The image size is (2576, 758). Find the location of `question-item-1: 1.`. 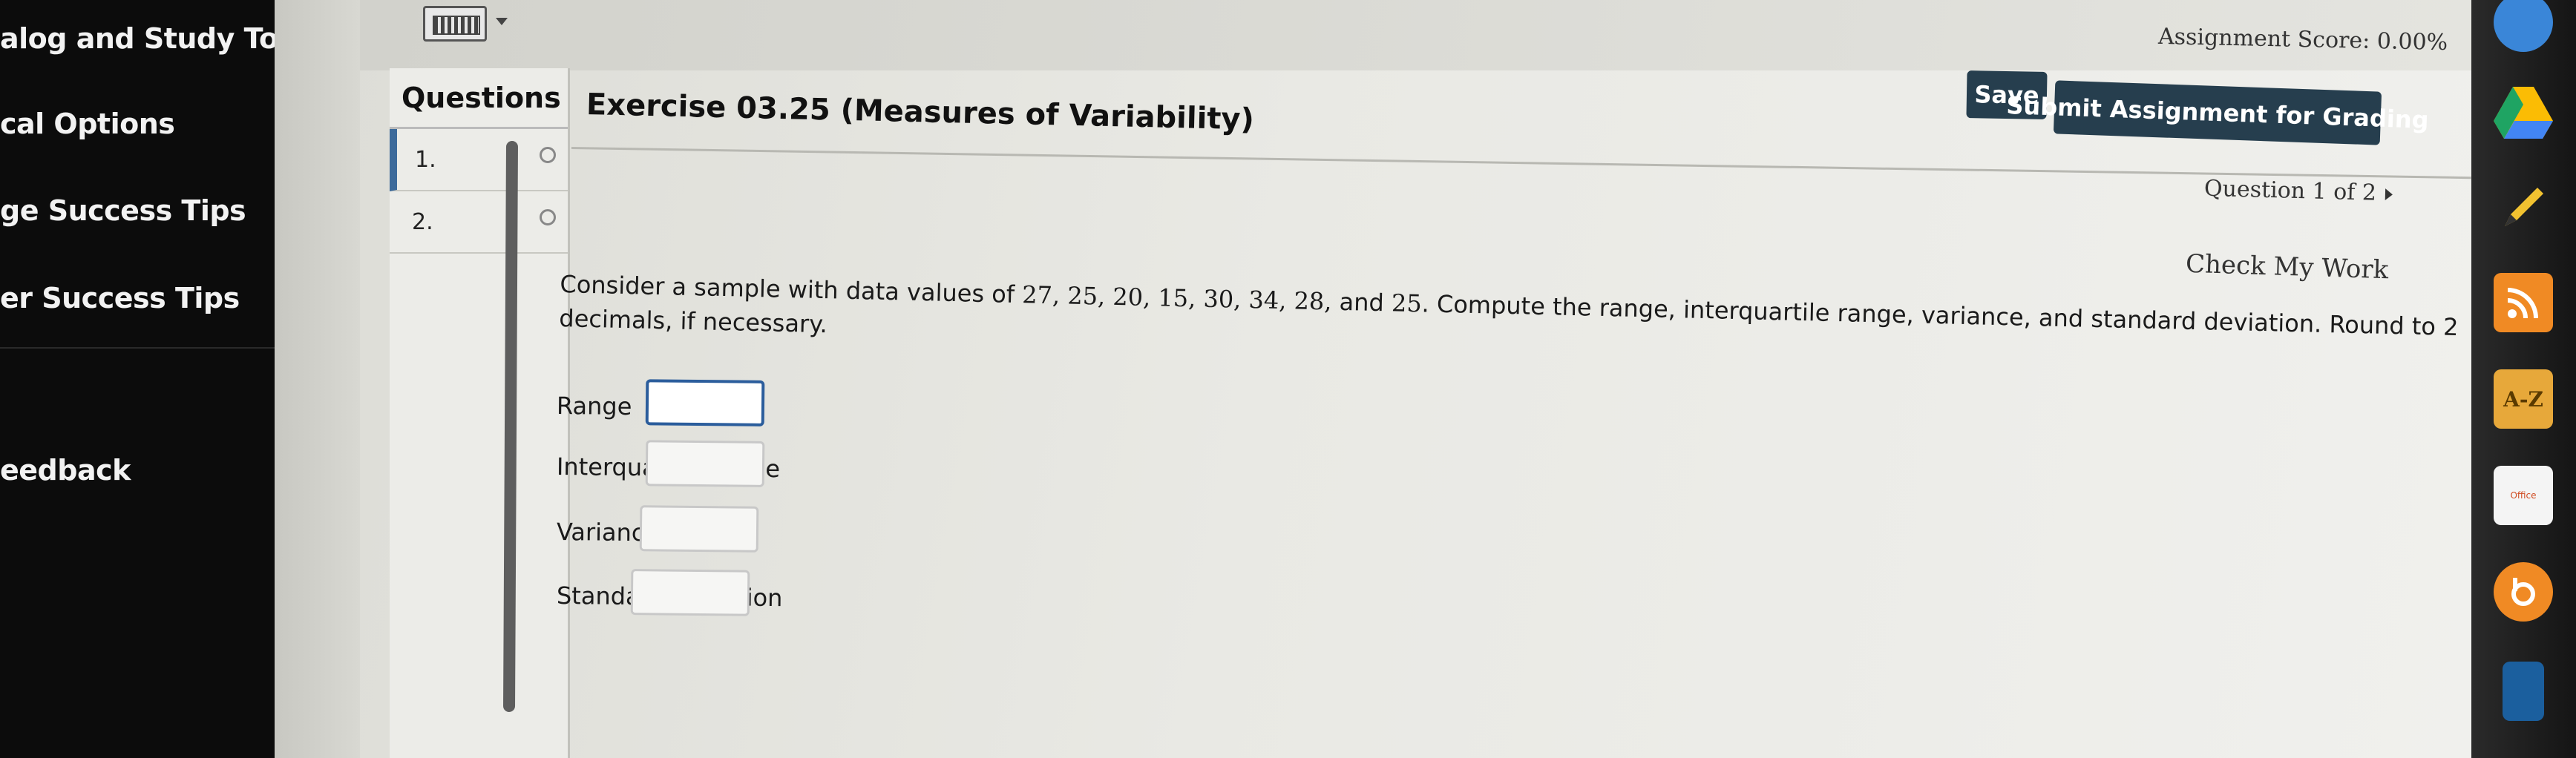

question-item-1: 1. is located at coordinates (479, 160).